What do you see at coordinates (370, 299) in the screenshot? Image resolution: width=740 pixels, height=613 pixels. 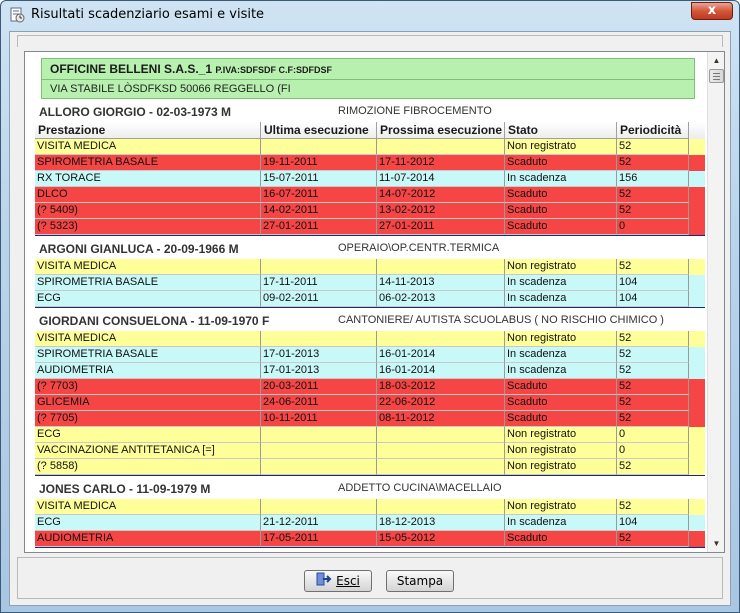 I see `table-row: ECG 09-02-2011 06-02-2013 In scadenza 104` at bounding box center [370, 299].